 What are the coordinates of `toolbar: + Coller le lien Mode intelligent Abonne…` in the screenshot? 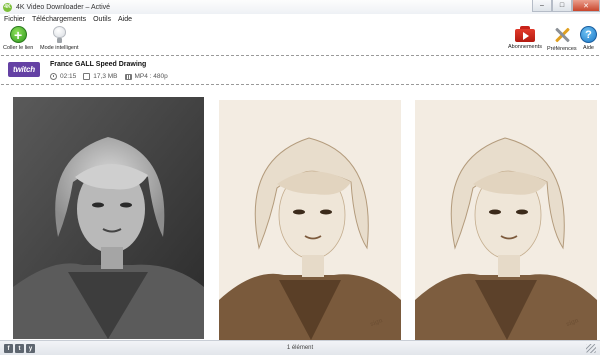 It's located at (300, 39).